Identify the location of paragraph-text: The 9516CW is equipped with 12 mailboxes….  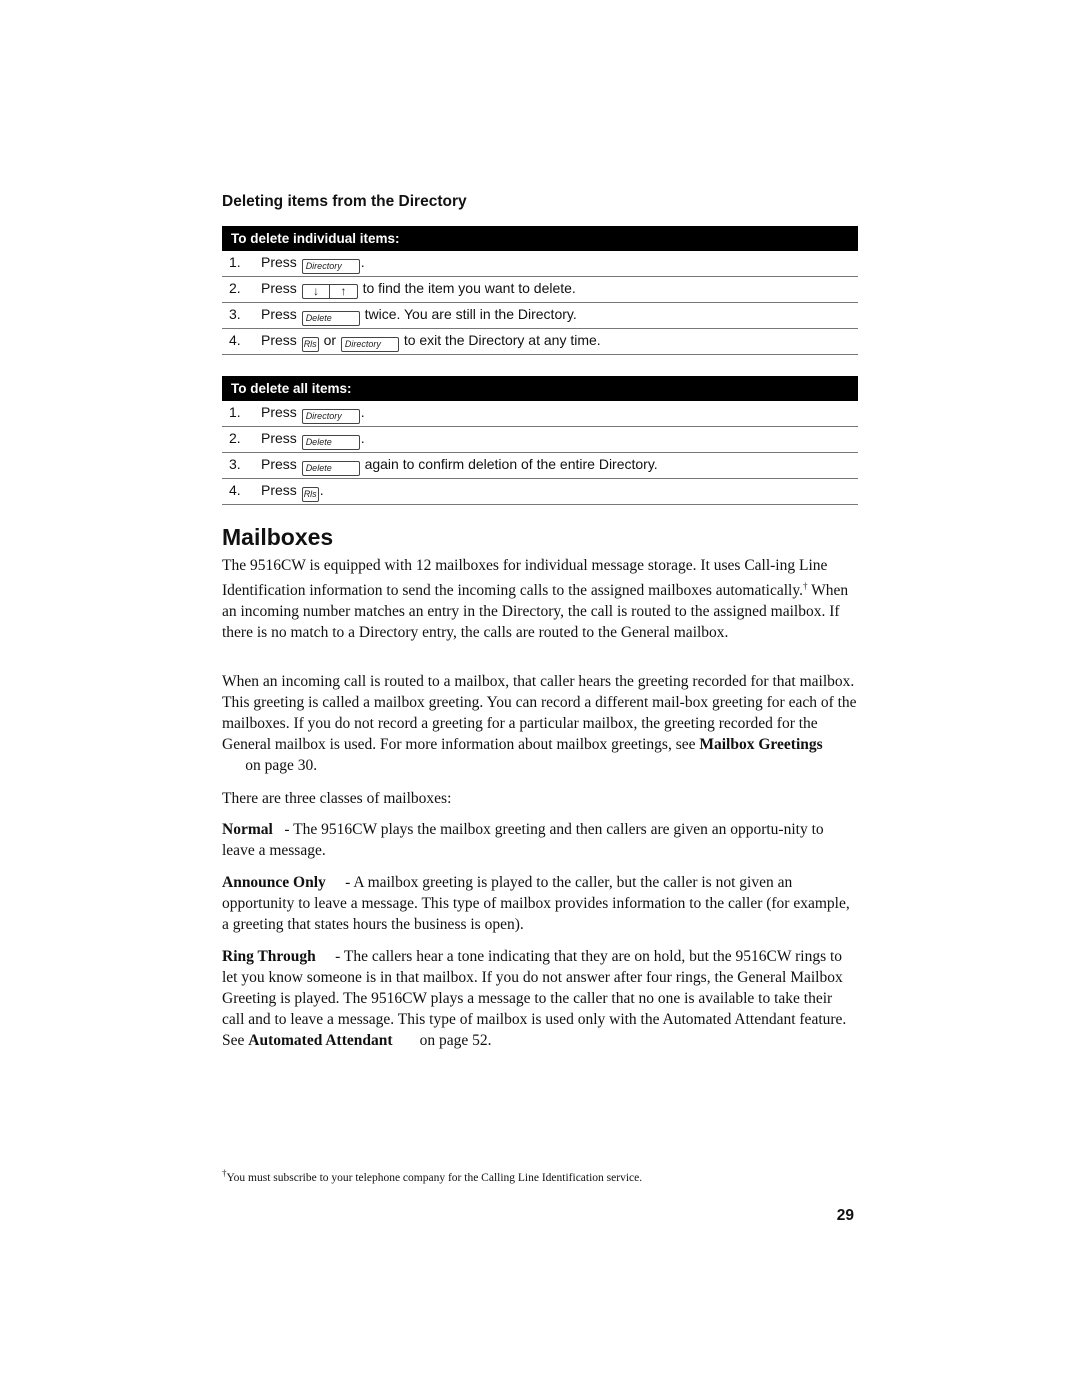
(525, 578).